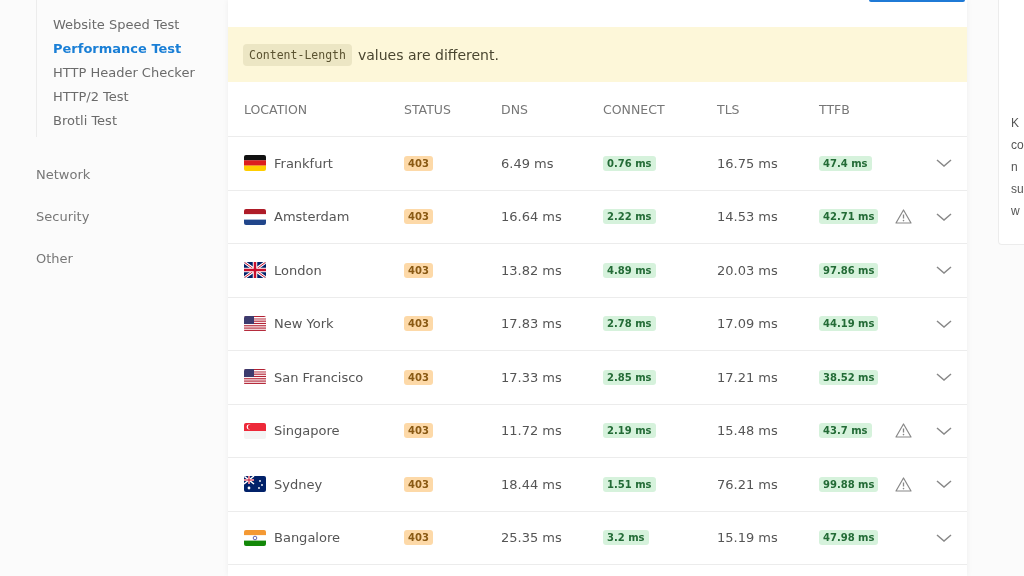 Image resolution: width=1024 pixels, height=576 pixels. Describe the element at coordinates (748, 163) in the screenshot. I see `tls-time: 16.75 ms` at that location.